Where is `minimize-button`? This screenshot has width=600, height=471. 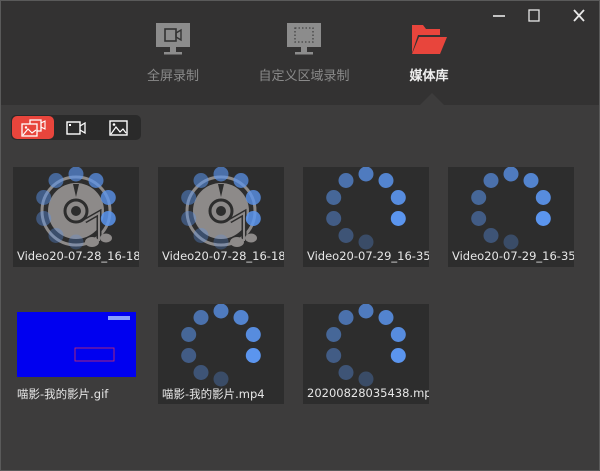 minimize-button is located at coordinates (499, 16).